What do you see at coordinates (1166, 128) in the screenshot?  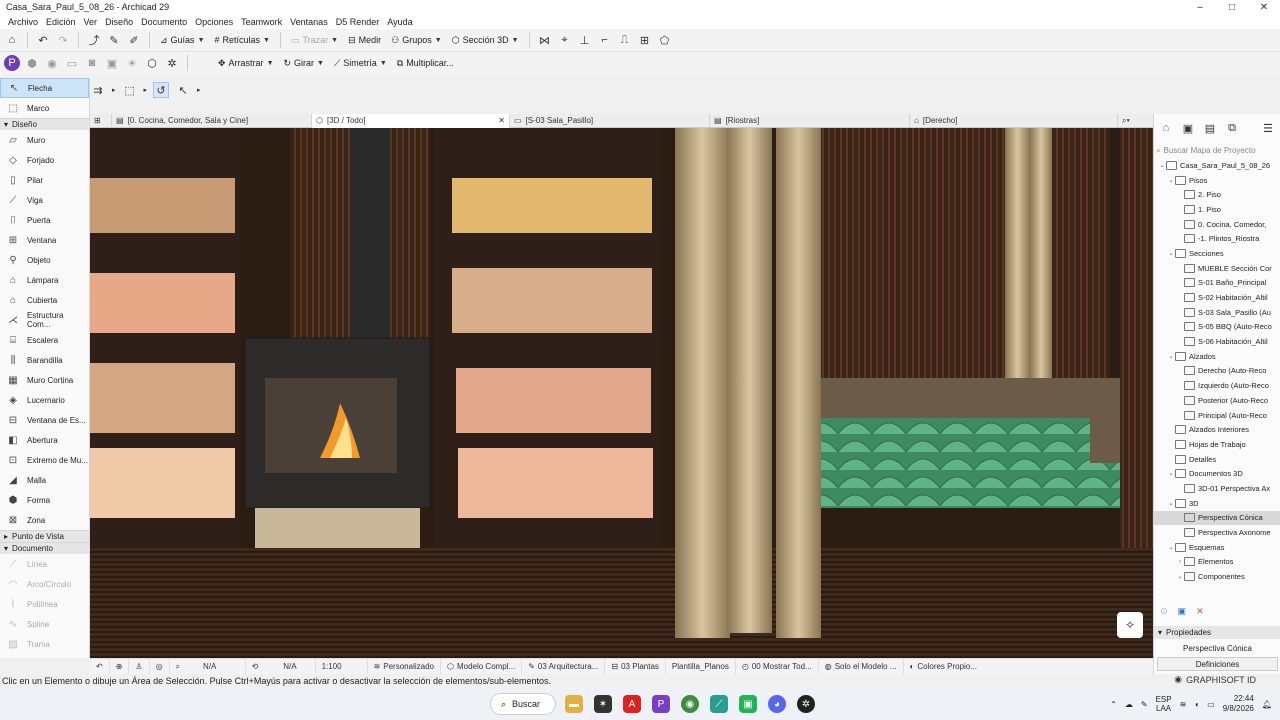 I see `project-map-icon: ⌂` at bounding box center [1166, 128].